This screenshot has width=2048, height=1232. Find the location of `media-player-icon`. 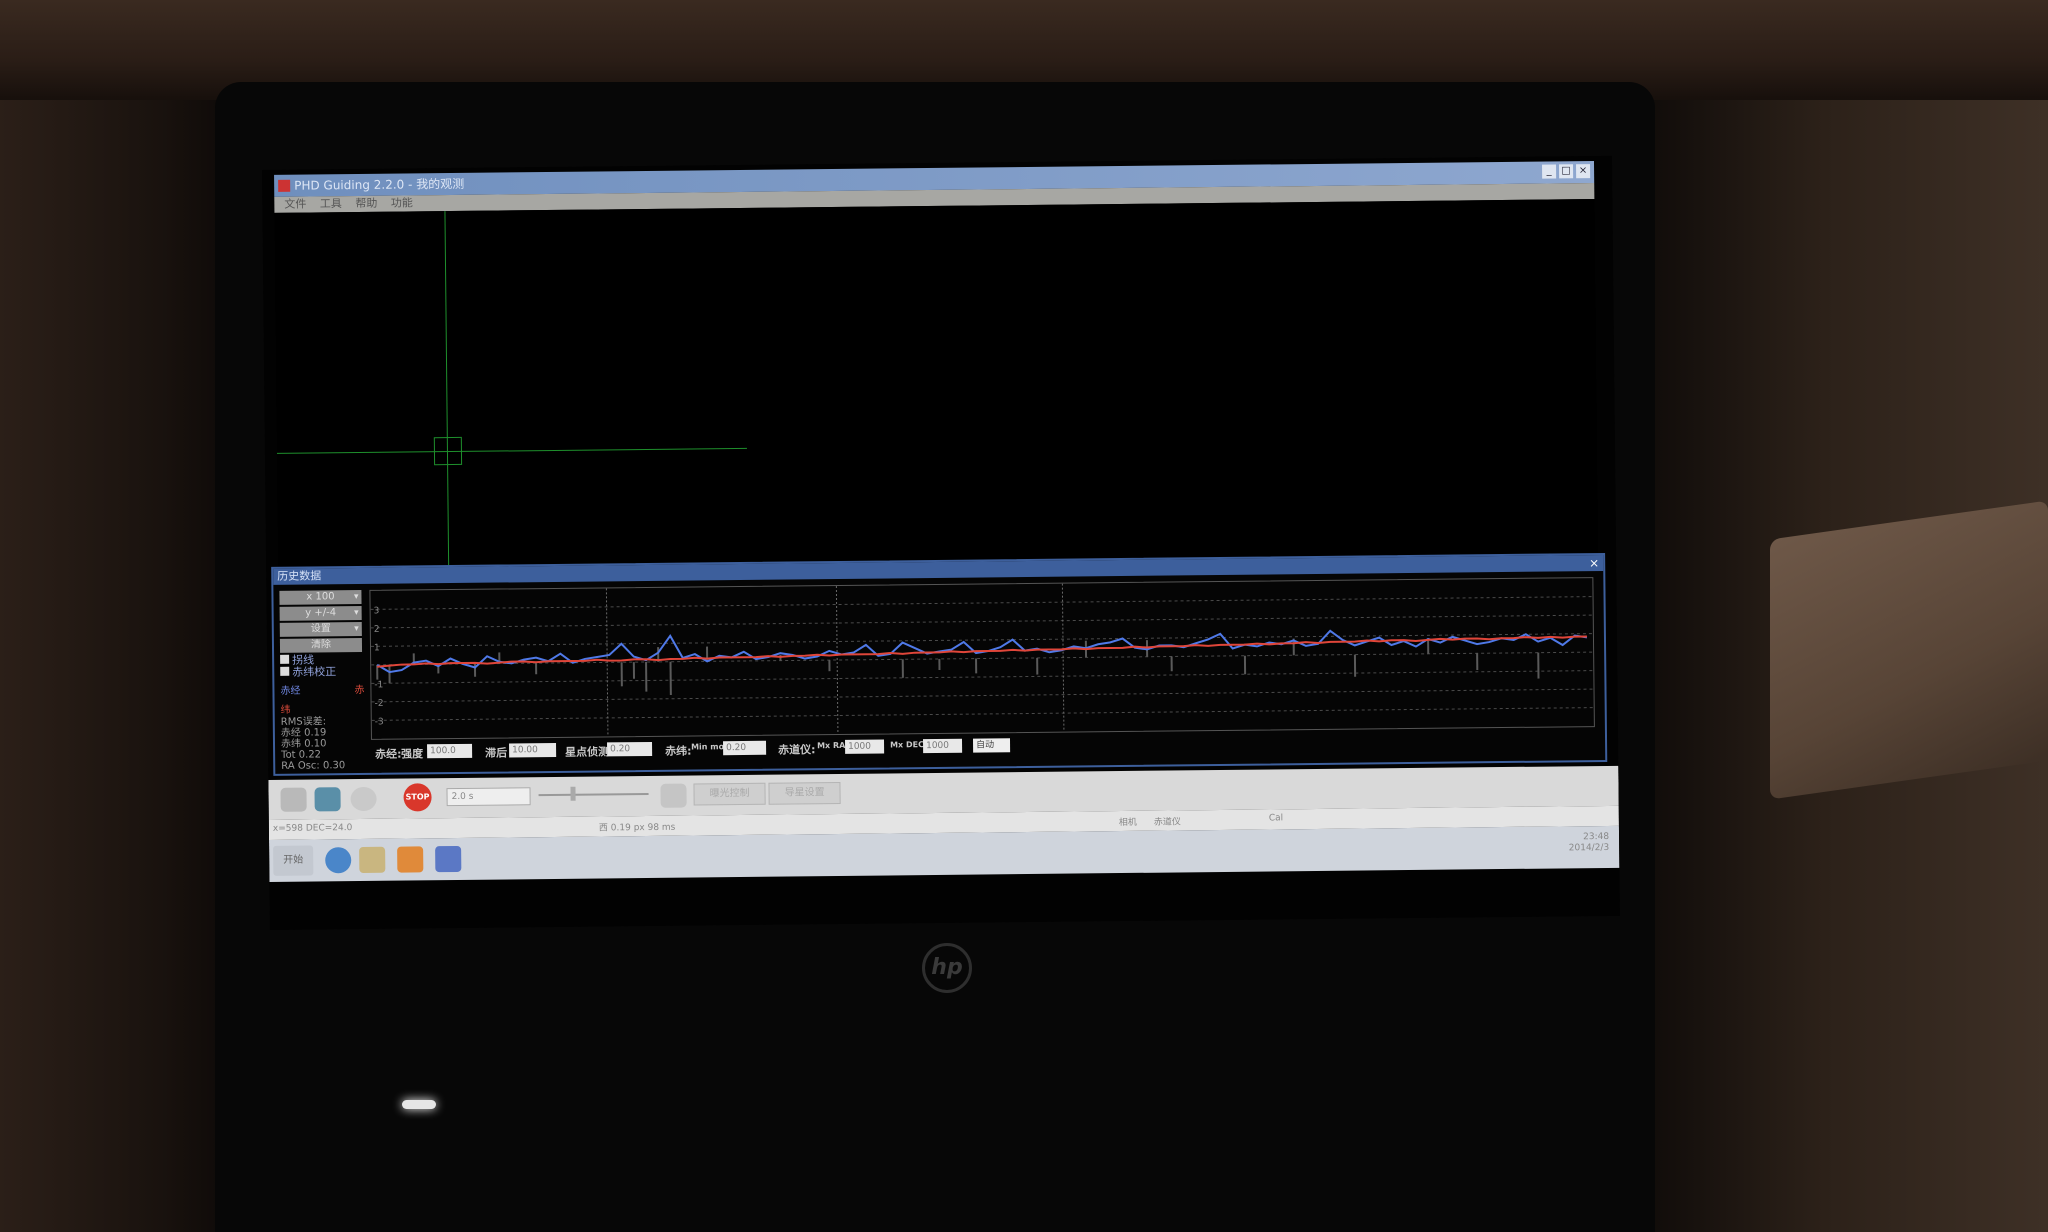

media-player-icon is located at coordinates (410, 859).